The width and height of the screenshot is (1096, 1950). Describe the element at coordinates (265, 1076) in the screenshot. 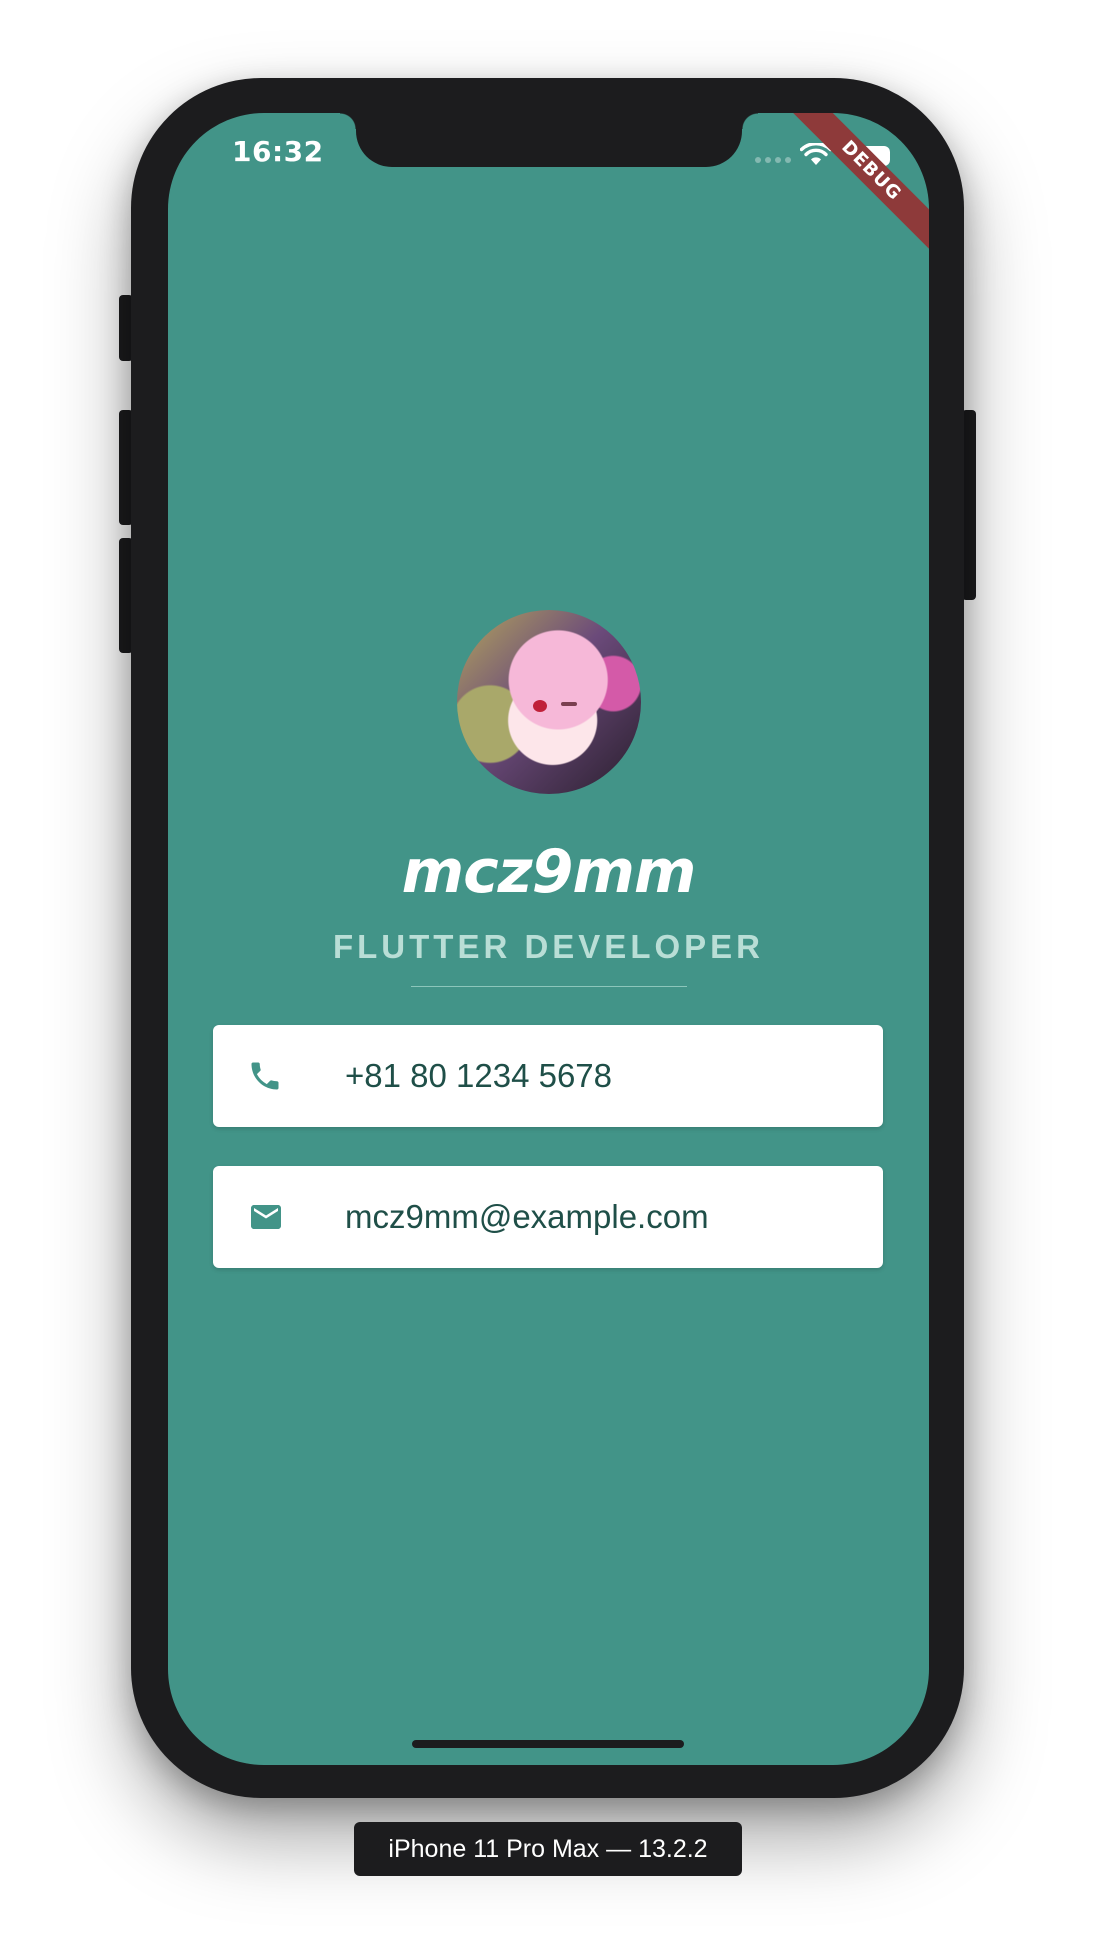

I see `phone-icon` at that location.